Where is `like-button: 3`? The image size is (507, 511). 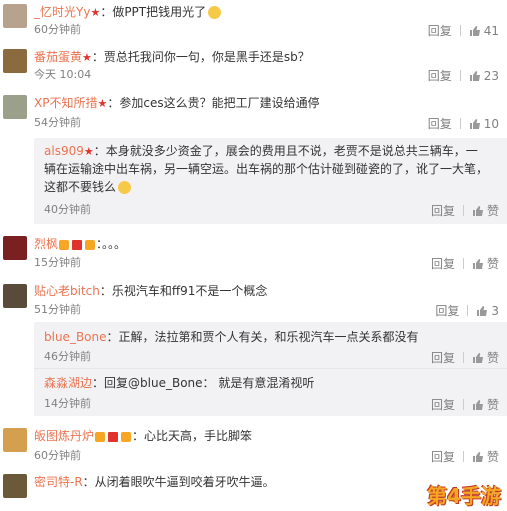 like-button: 3 is located at coordinates (487, 310).